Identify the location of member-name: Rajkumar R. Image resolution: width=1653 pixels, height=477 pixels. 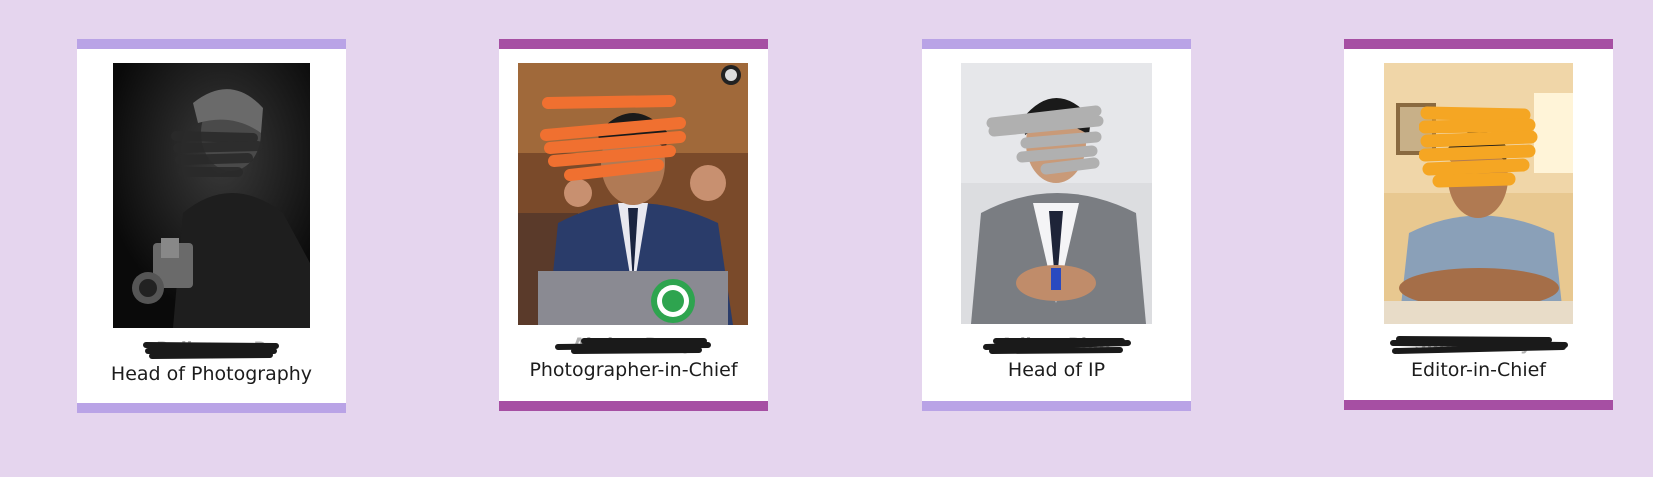
(211, 349).